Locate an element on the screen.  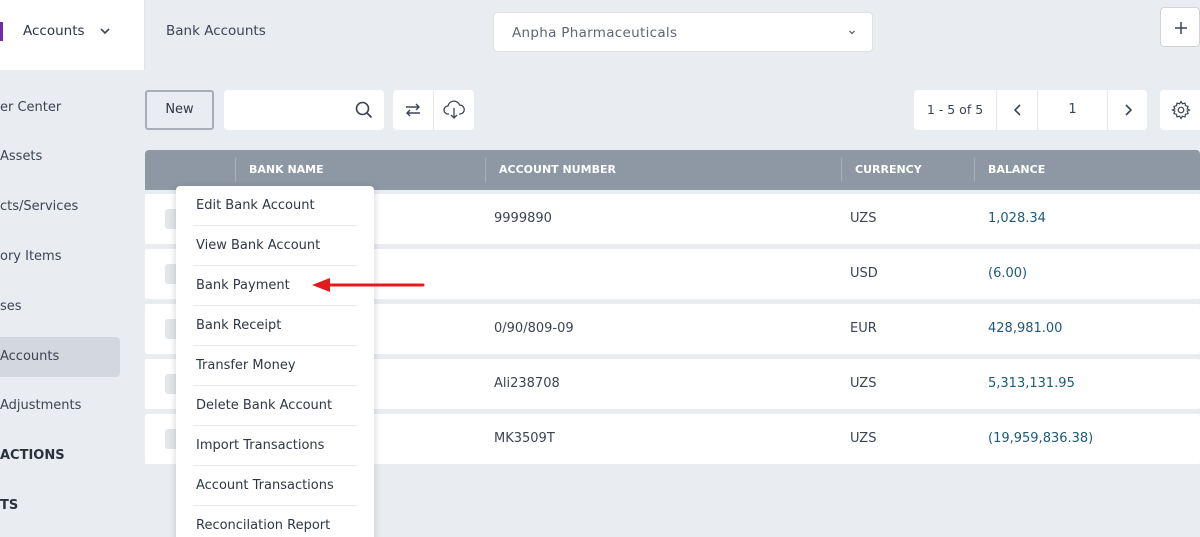
cell-account-number: 9999890 is located at coordinates (523, 218).